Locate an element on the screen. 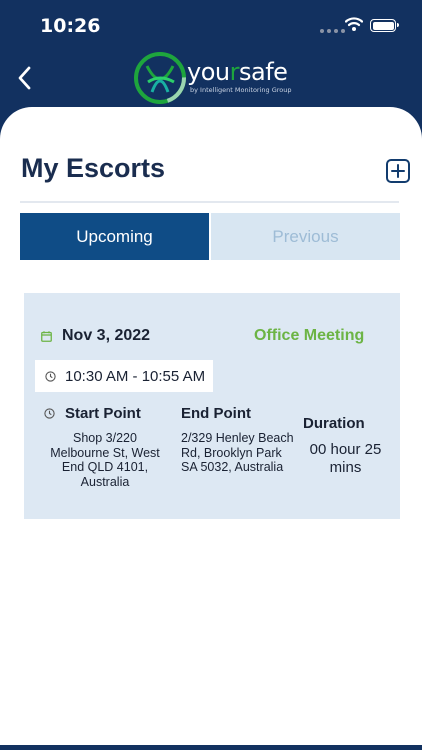  bottom-bar is located at coordinates (211, 747).